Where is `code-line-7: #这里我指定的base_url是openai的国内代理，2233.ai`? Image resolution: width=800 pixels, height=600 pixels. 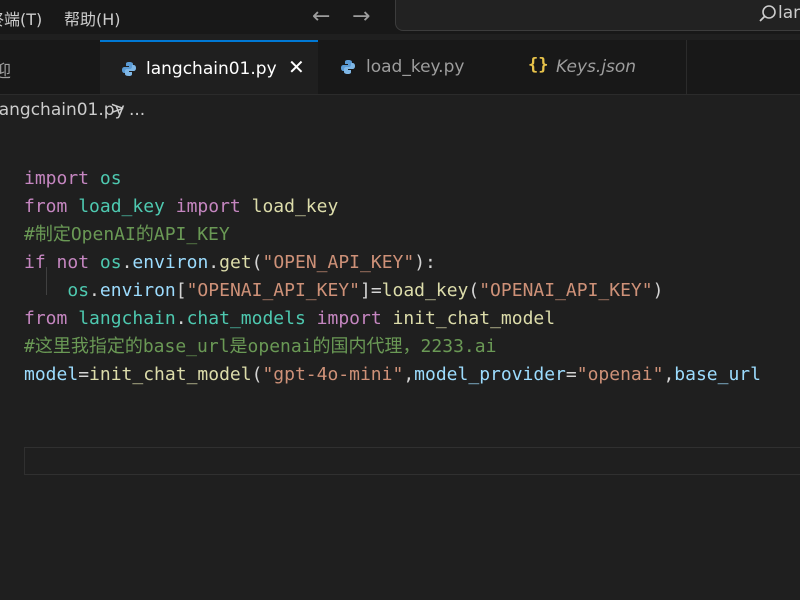
code-line-7: #这里我指定的base_url是openai的国内代理，2233.ai is located at coordinates (260, 347).